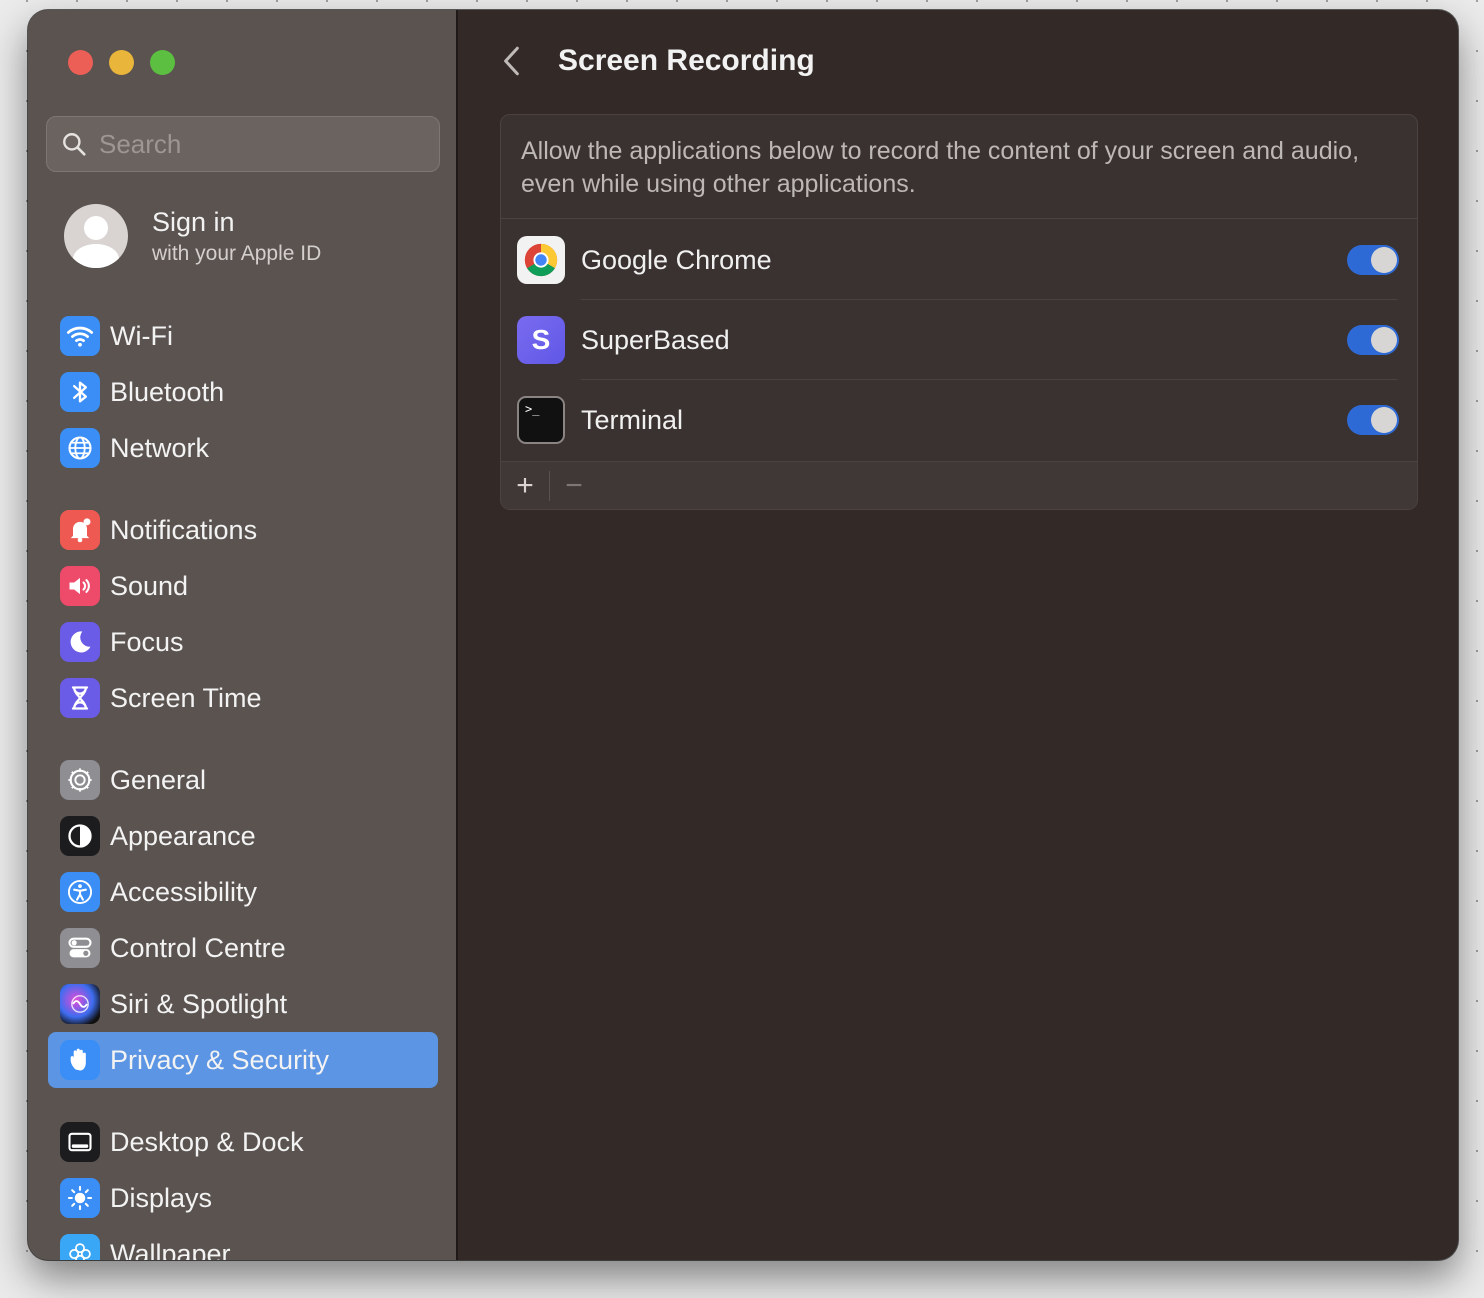 The height and width of the screenshot is (1298, 1484). What do you see at coordinates (1373, 340) in the screenshot?
I see `superbased-toggle` at bounding box center [1373, 340].